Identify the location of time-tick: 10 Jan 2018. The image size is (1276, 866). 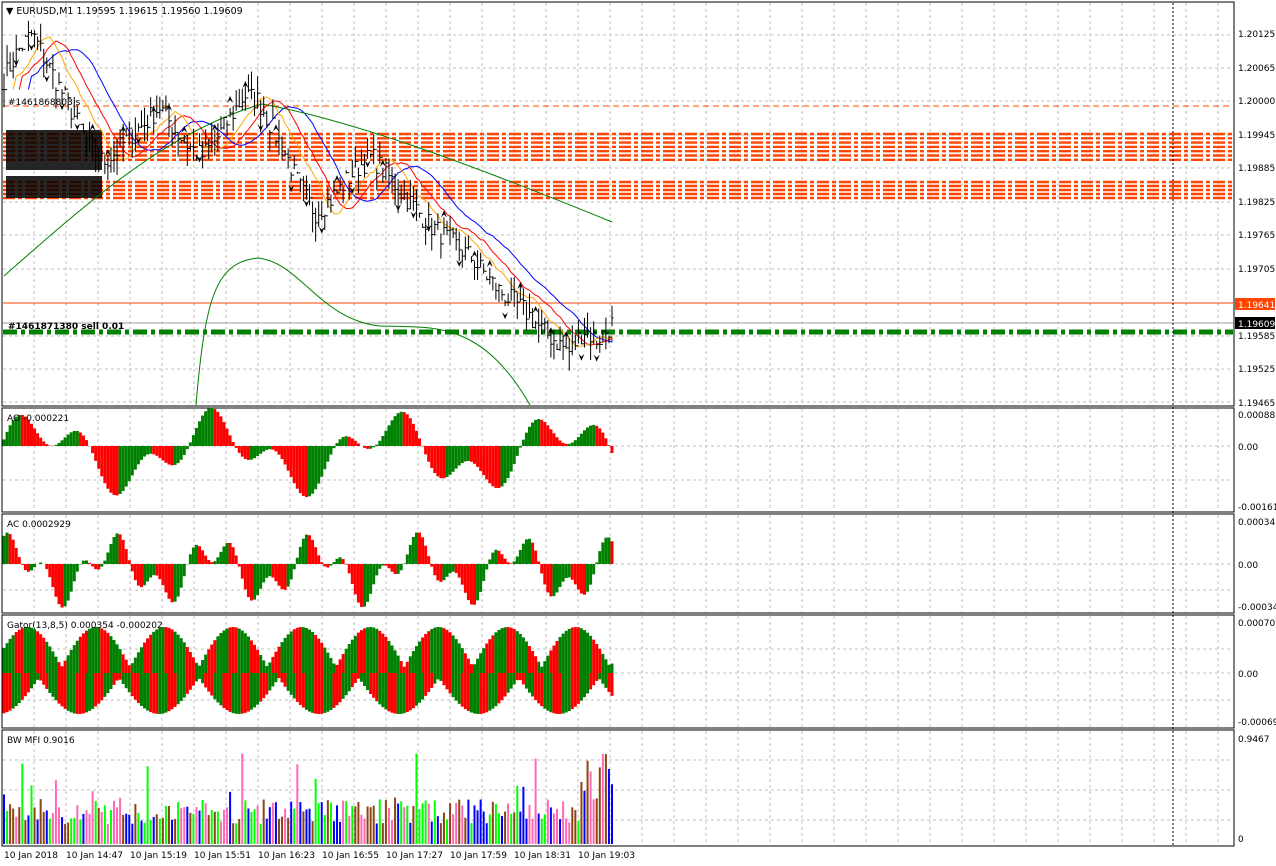
(31, 856).